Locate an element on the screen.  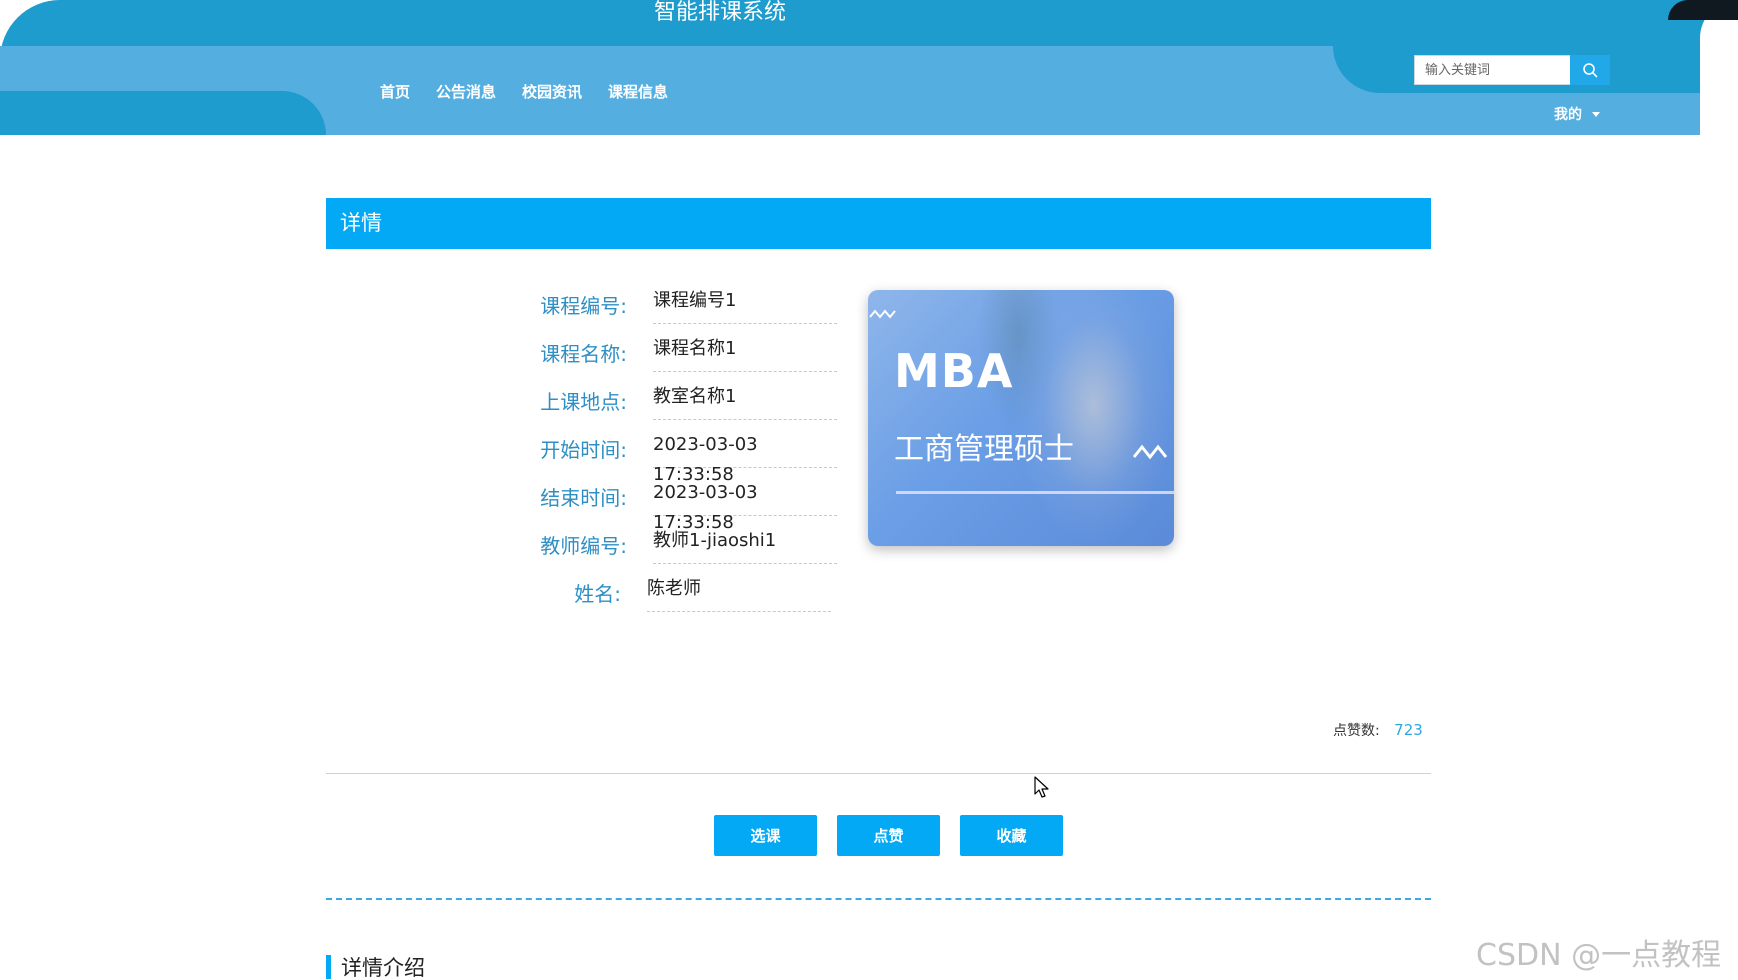
course-image: MBA 工商管理硕士 is located at coordinates (1021, 418).